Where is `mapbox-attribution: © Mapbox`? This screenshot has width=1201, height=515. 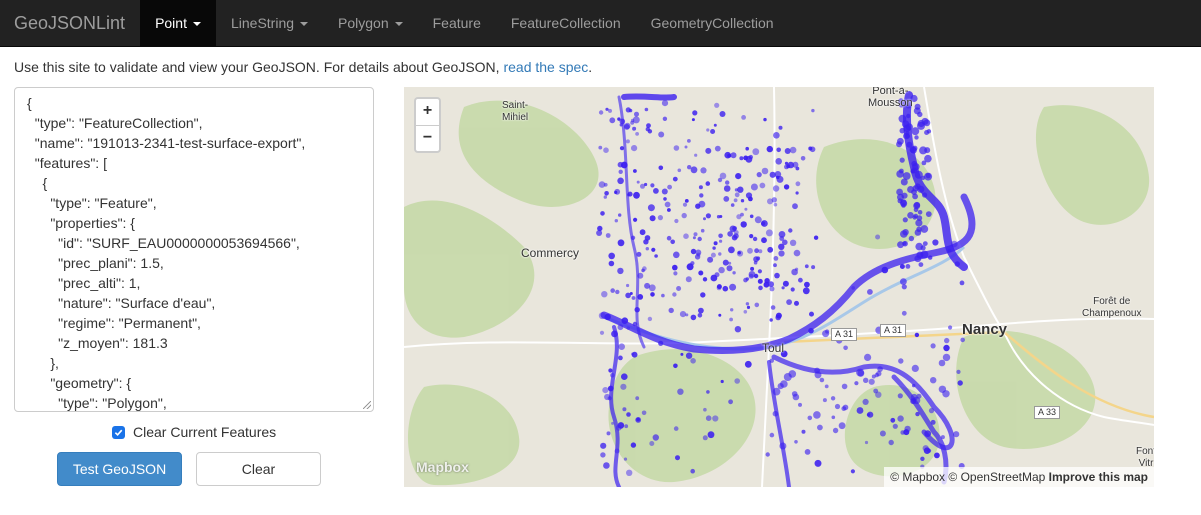 mapbox-attribution: © Mapbox is located at coordinates (917, 477).